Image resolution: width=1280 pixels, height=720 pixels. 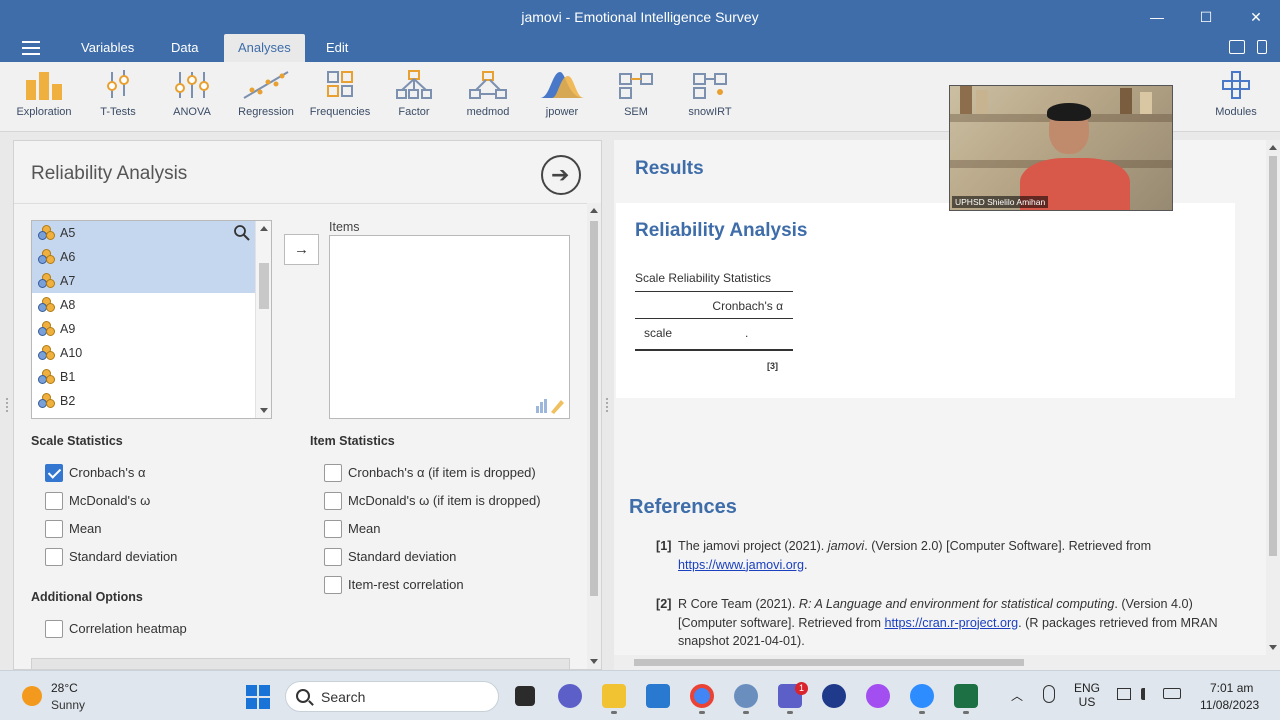 I want to click on panel-splitter-handle, so click(x=607, y=406).